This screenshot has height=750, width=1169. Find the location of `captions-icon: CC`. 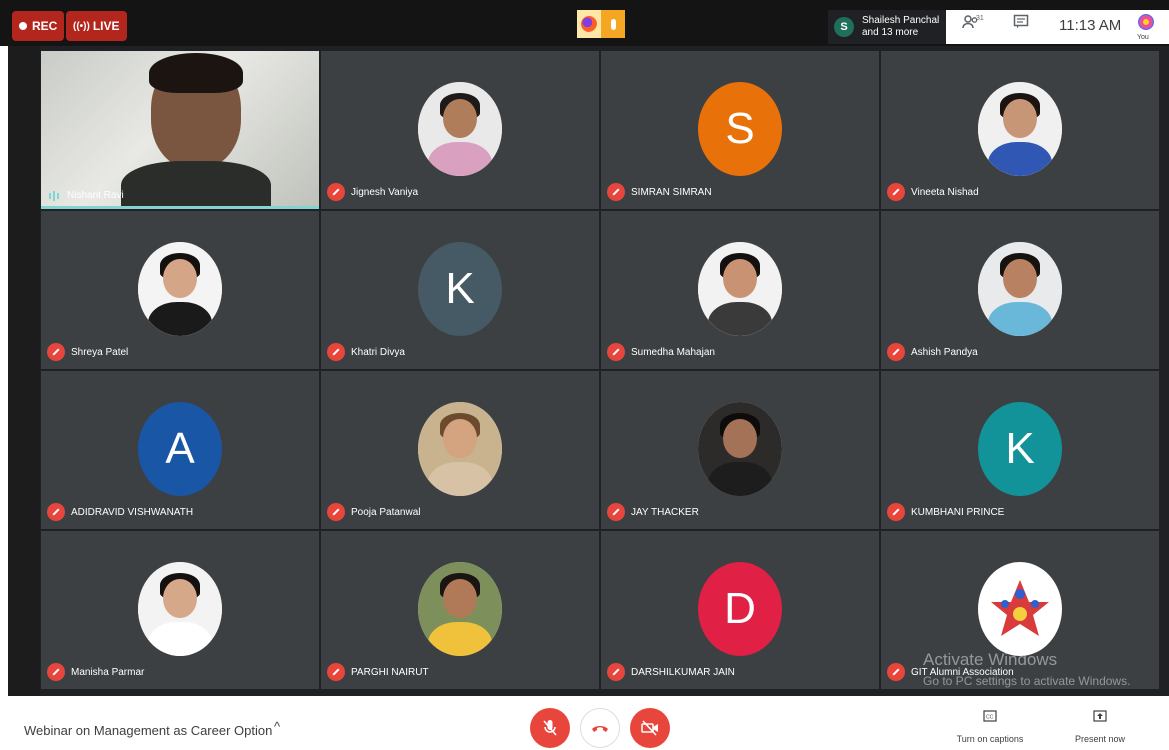

captions-icon: CC is located at coordinates (990, 719).